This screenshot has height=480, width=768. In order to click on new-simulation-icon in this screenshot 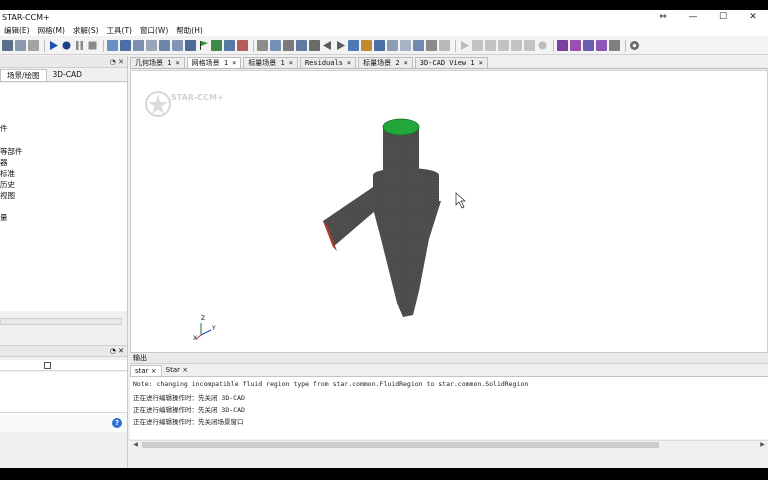, I will do `click(7, 45)`.